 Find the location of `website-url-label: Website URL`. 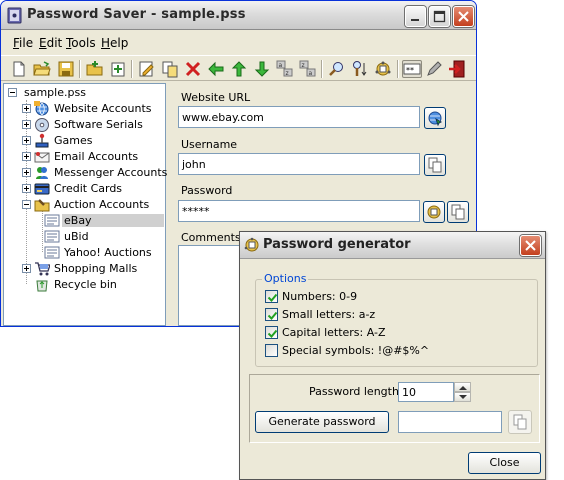

website-url-label: Website URL is located at coordinates (216, 97).